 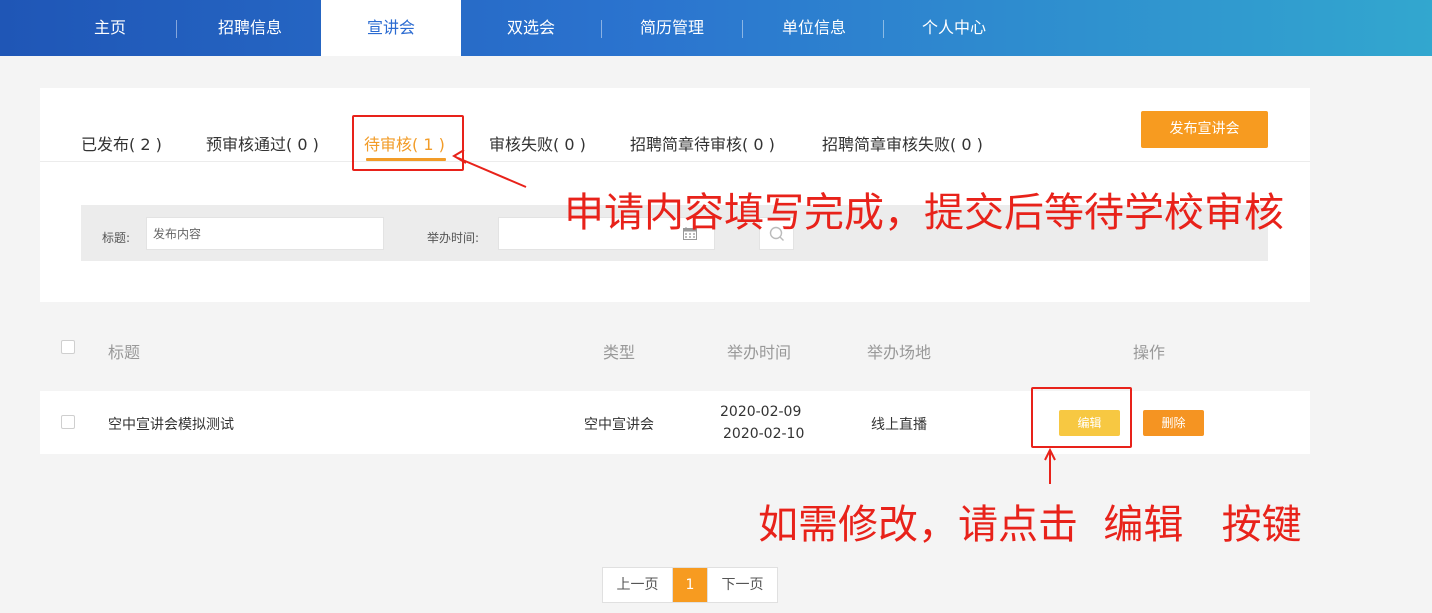 I want to click on nav-item-profile: 个人中心, so click(x=954, y=28).